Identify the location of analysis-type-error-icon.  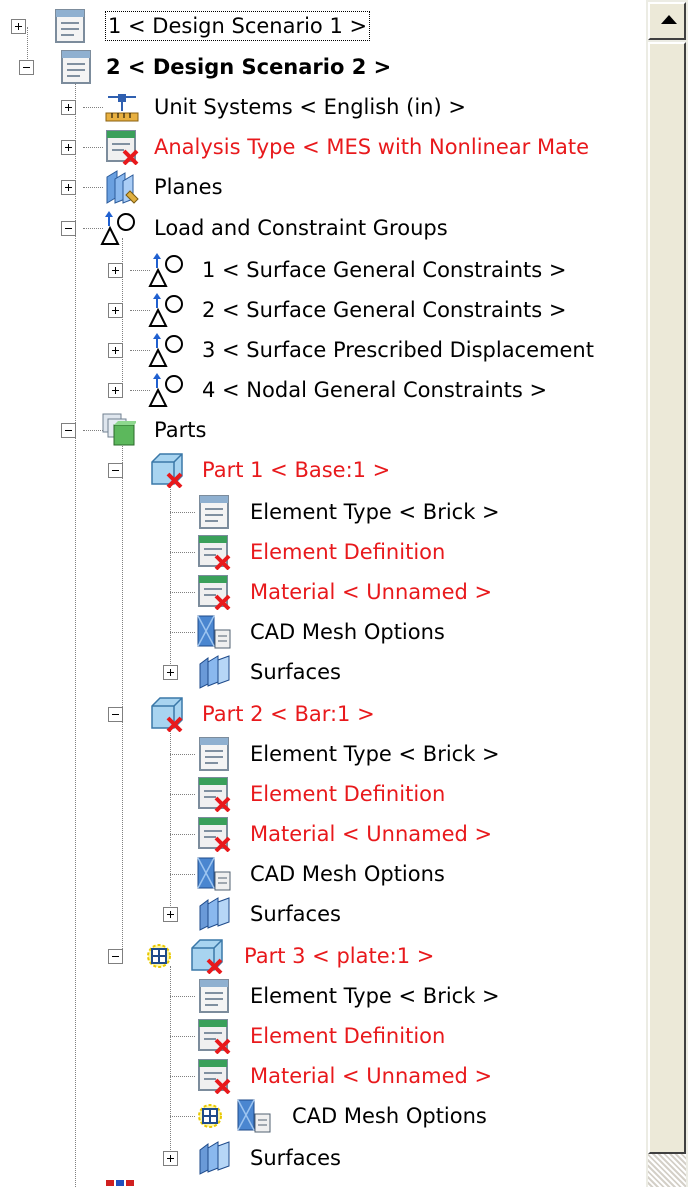
(122, 147).